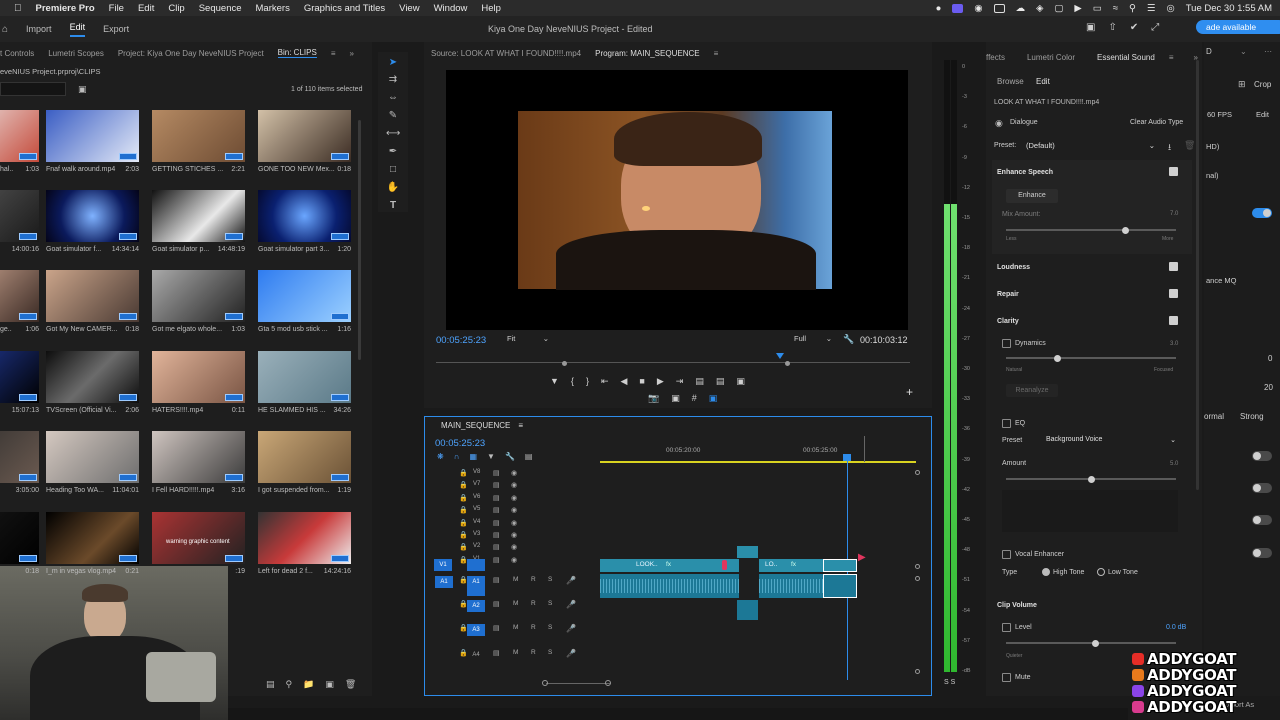 The width and height of the screenshot is (1280, 720). I want to click on wifi-icon: ≈, so click(1115, 8).